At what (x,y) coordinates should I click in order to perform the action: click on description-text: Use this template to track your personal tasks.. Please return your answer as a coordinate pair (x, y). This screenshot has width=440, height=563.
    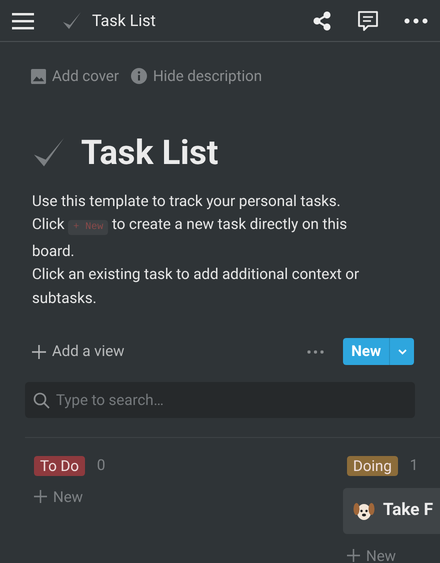
    Looking at the image, I should click on (187, 201).